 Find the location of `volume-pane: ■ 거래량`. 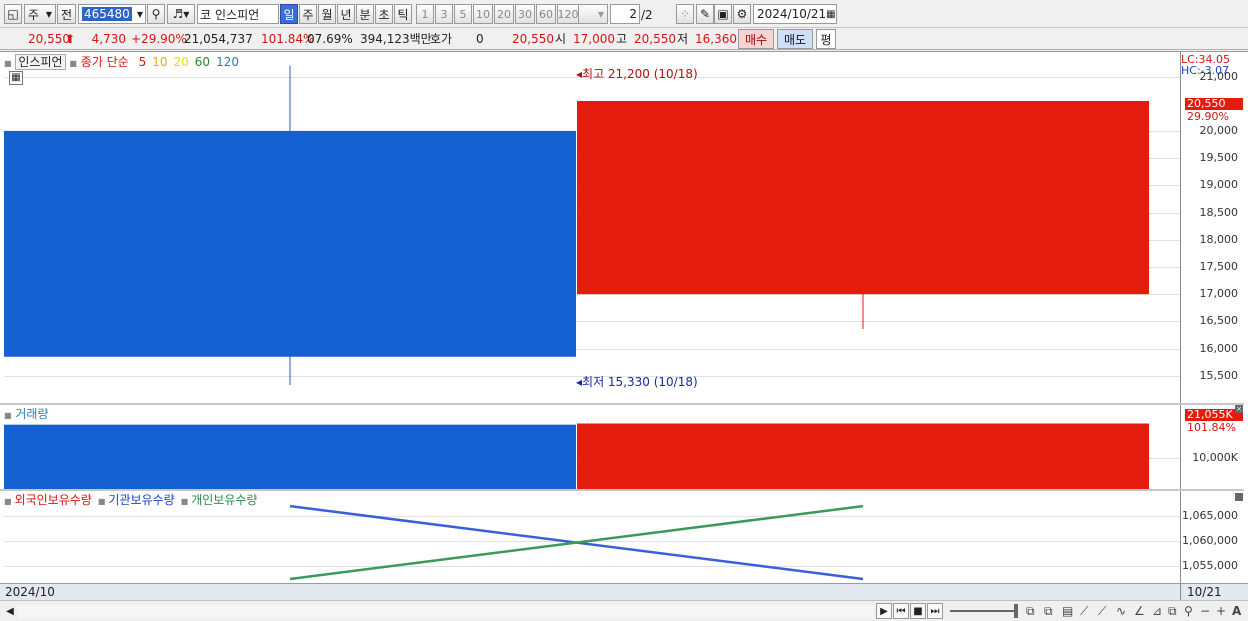

volume-pane: ■ 거래량 is located at coordinates (592, 447).